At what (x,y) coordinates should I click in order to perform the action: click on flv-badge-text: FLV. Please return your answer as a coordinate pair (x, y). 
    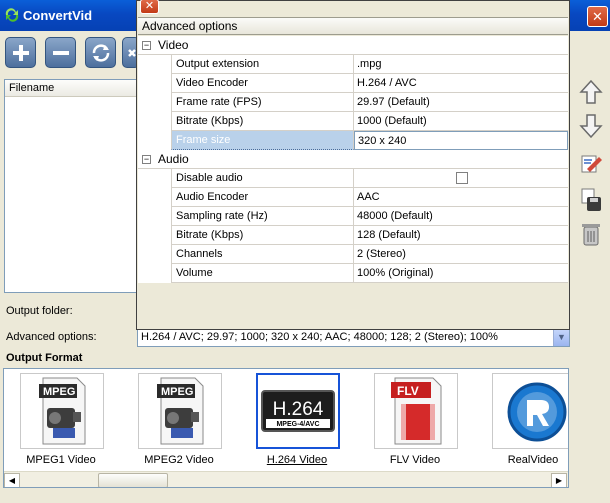
    Looking at the image, I should click on (408, 391).